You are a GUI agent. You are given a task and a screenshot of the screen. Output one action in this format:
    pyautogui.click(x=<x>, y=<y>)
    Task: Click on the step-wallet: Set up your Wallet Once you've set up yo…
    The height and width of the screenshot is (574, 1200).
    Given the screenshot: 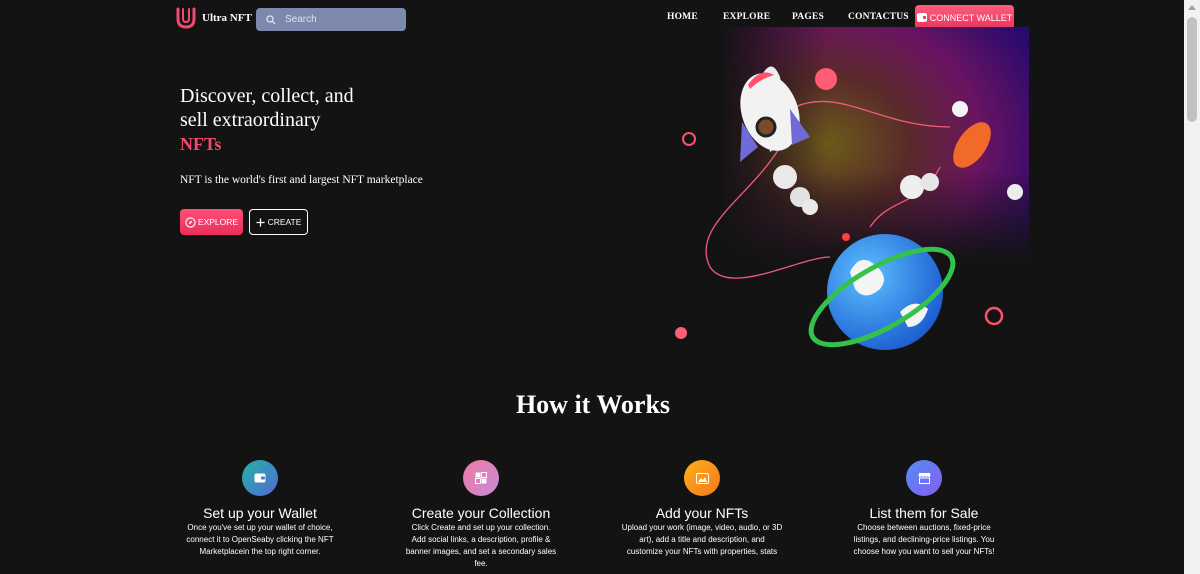 What is the action you would take?
    pyautogui.click(x=260, y=509)
    